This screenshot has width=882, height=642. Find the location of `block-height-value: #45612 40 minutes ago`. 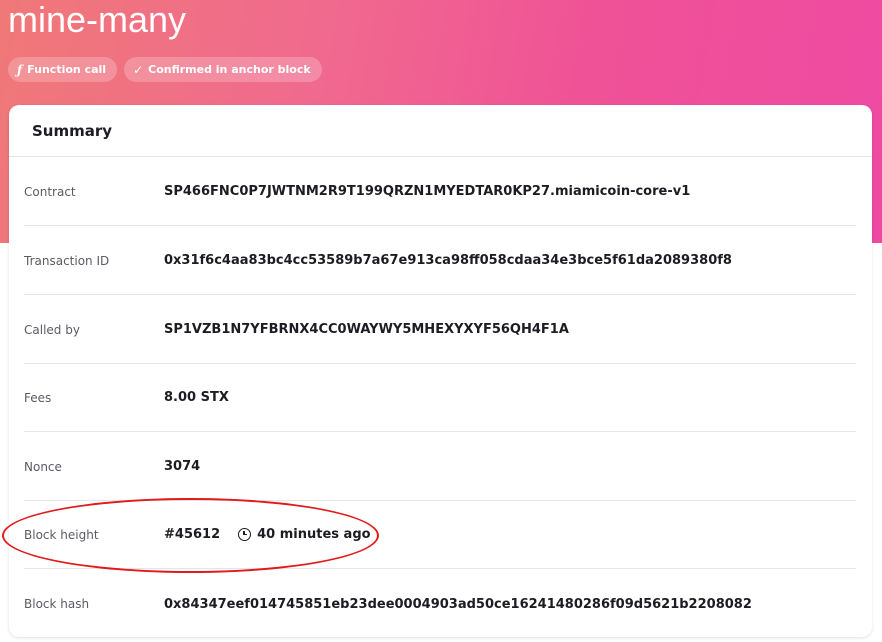

block-height-value: #45612 40 minutes ago is located at coordinates (267, 534).